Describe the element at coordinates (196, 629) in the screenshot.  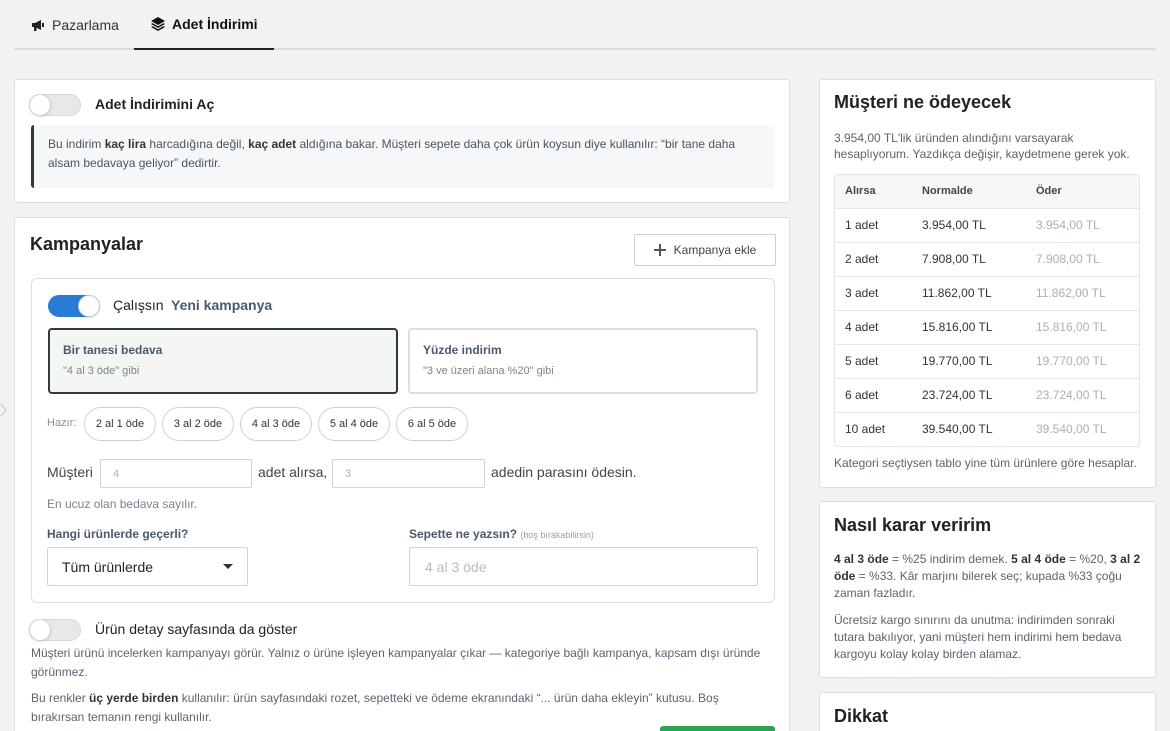
I see `product-detail-label: Ürün detay sayfasında da göster` at that location.